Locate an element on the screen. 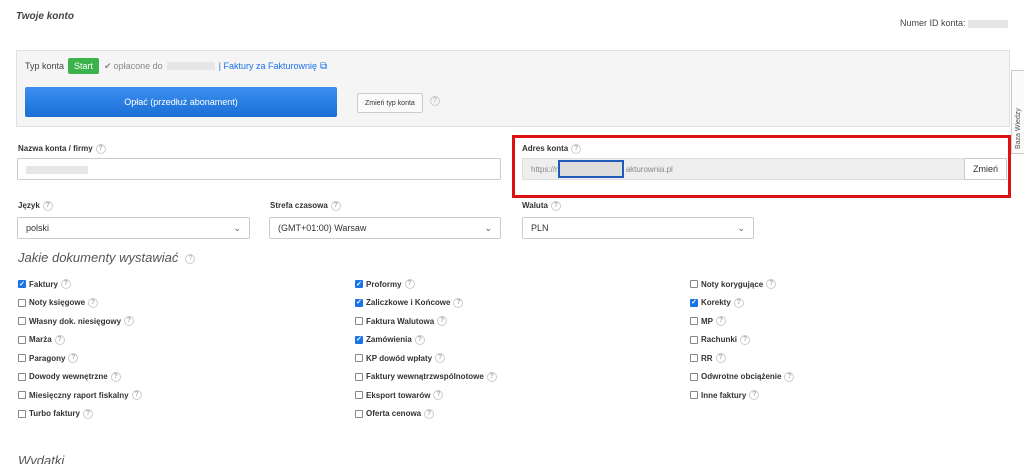 The width and height of the screenshot is (1024, 464). language-label: Język? is located at coordinates (35, 206).